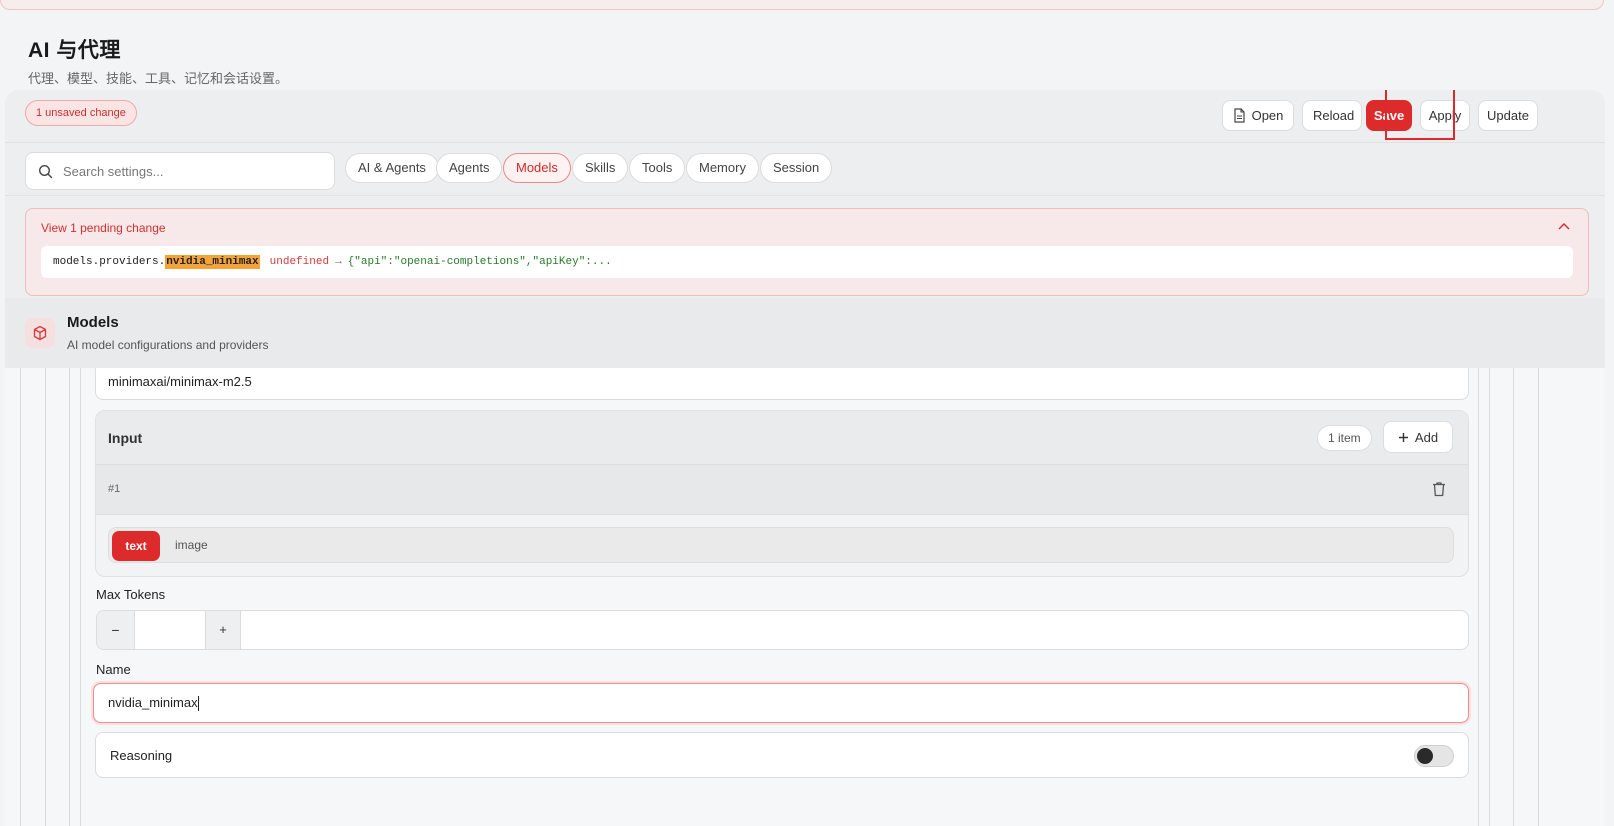 Image resolution: width=1614 pixels, height=826 pixels. Describe the element at coordinates (657, 168) in the screenshot. I see `filter-tools: Tools` at that location.